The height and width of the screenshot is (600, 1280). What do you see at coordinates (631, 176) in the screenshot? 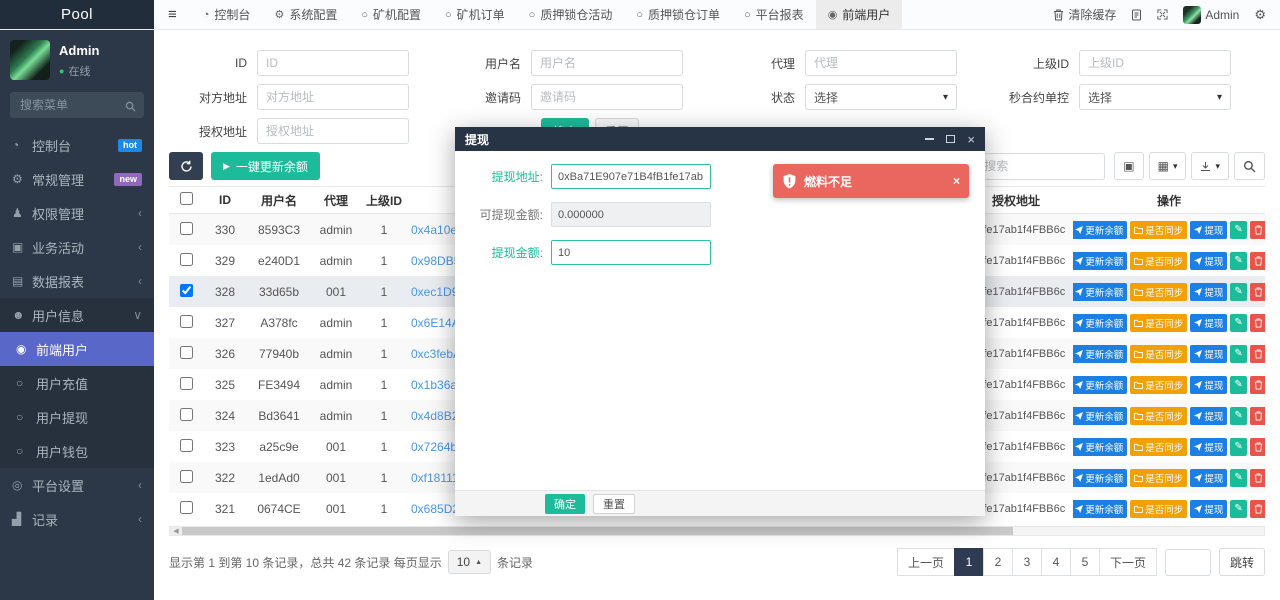
I see `withdraw-address-input` at bounding box center [631, 176].